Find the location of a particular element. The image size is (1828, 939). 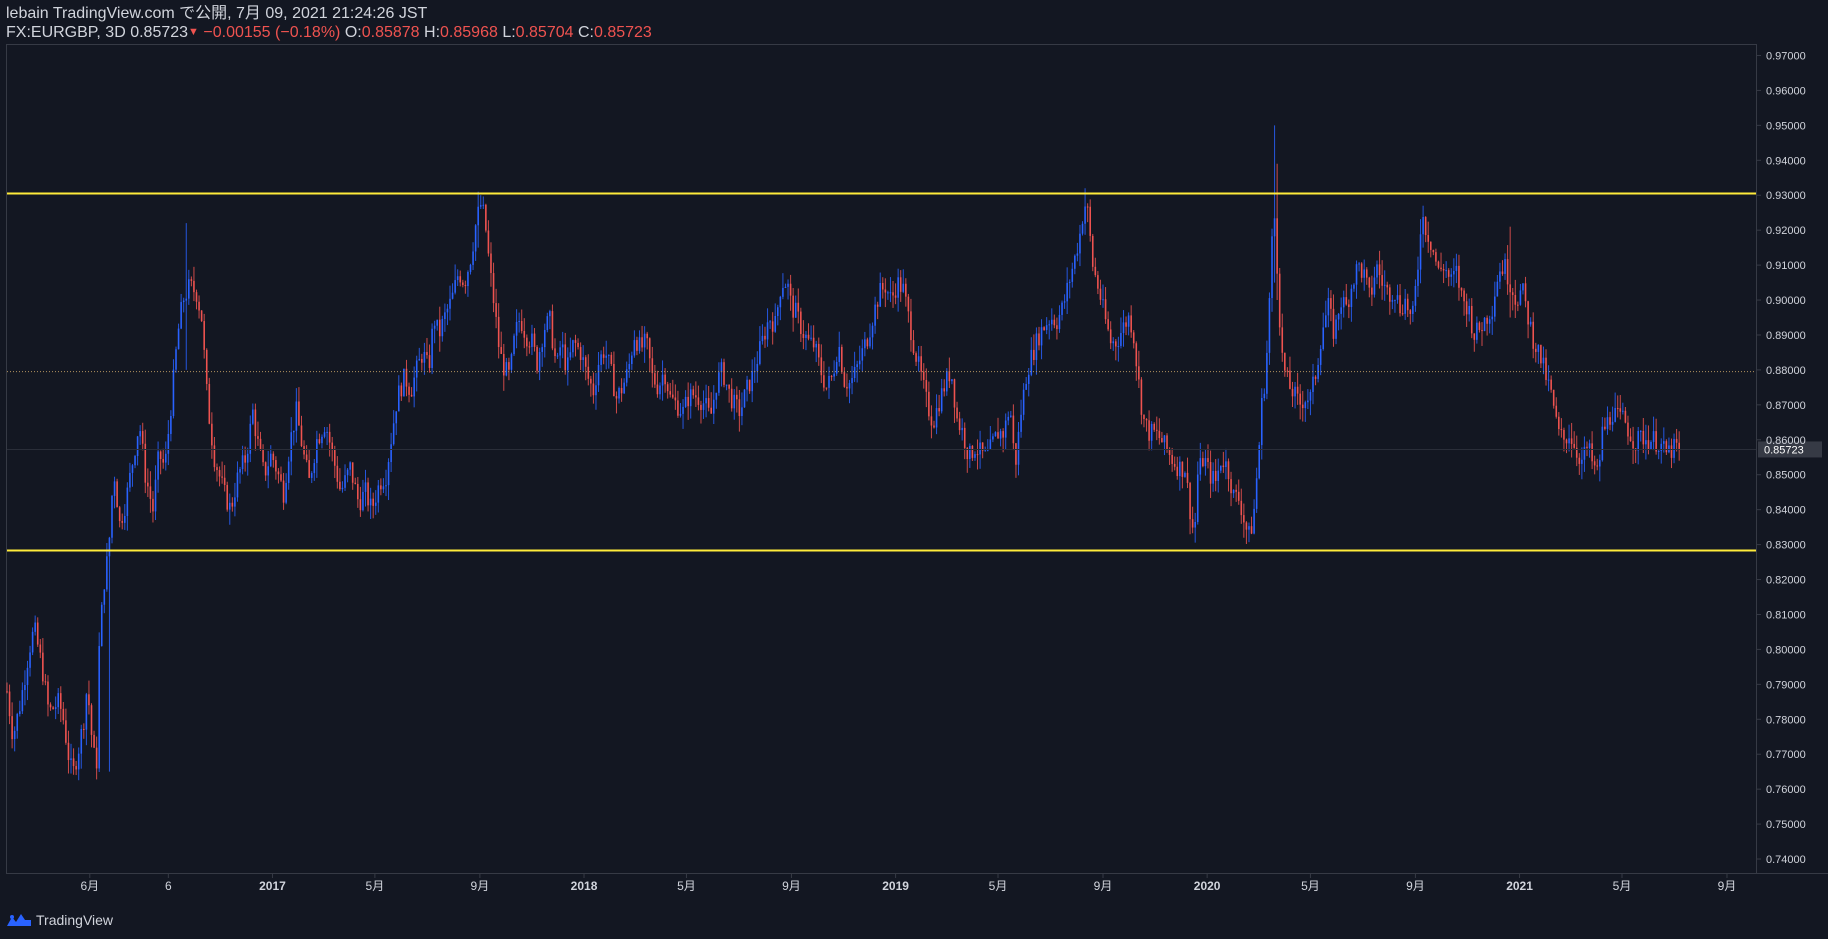

price-tick-label: 0.81000 is located at coordinates (1786, 615).